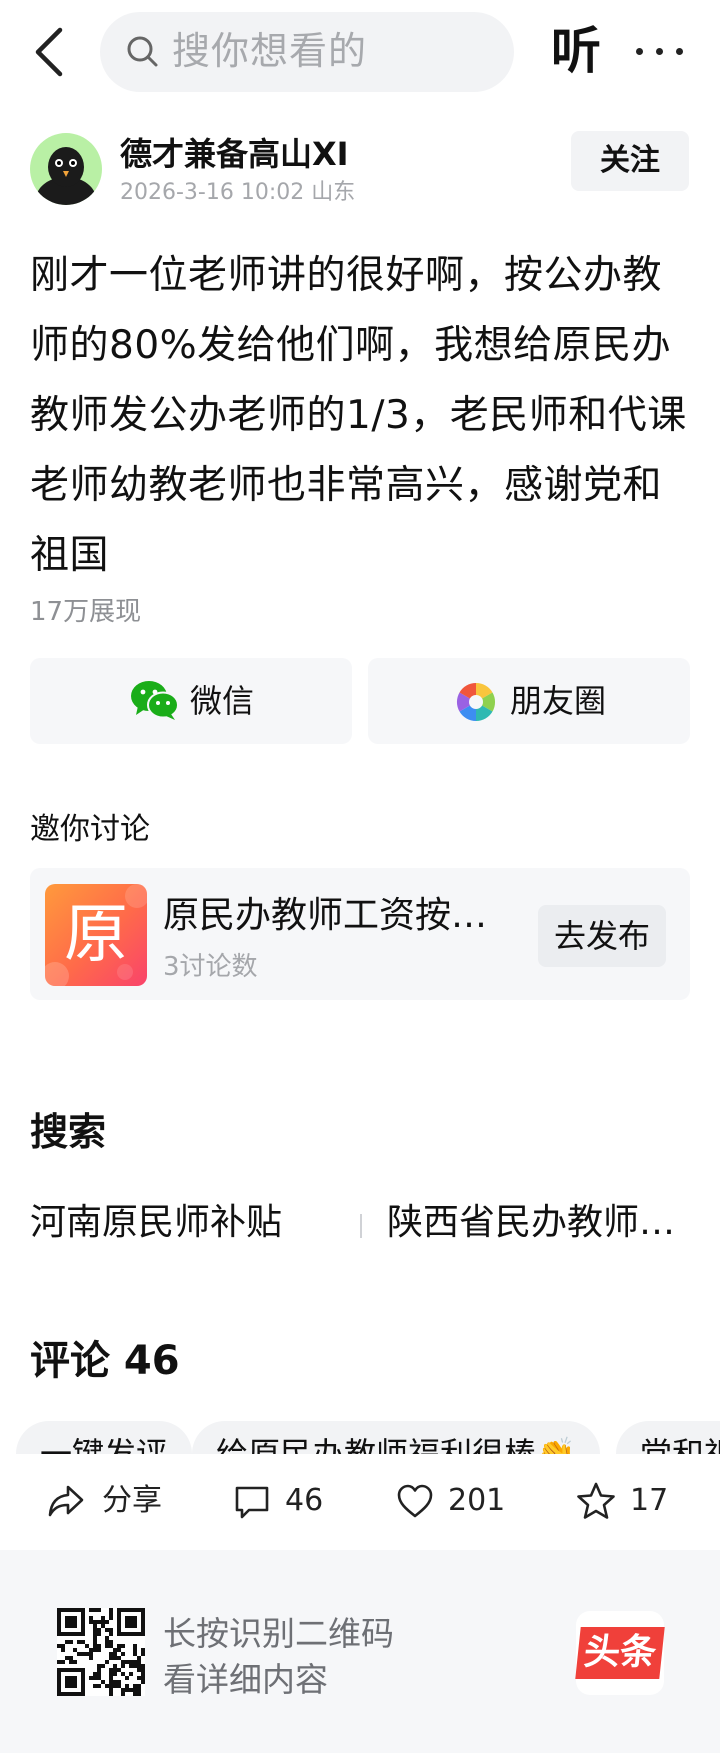 The image size is (720, 1753). I want to click on topic-thumbnail: 原, so click(96, 935).